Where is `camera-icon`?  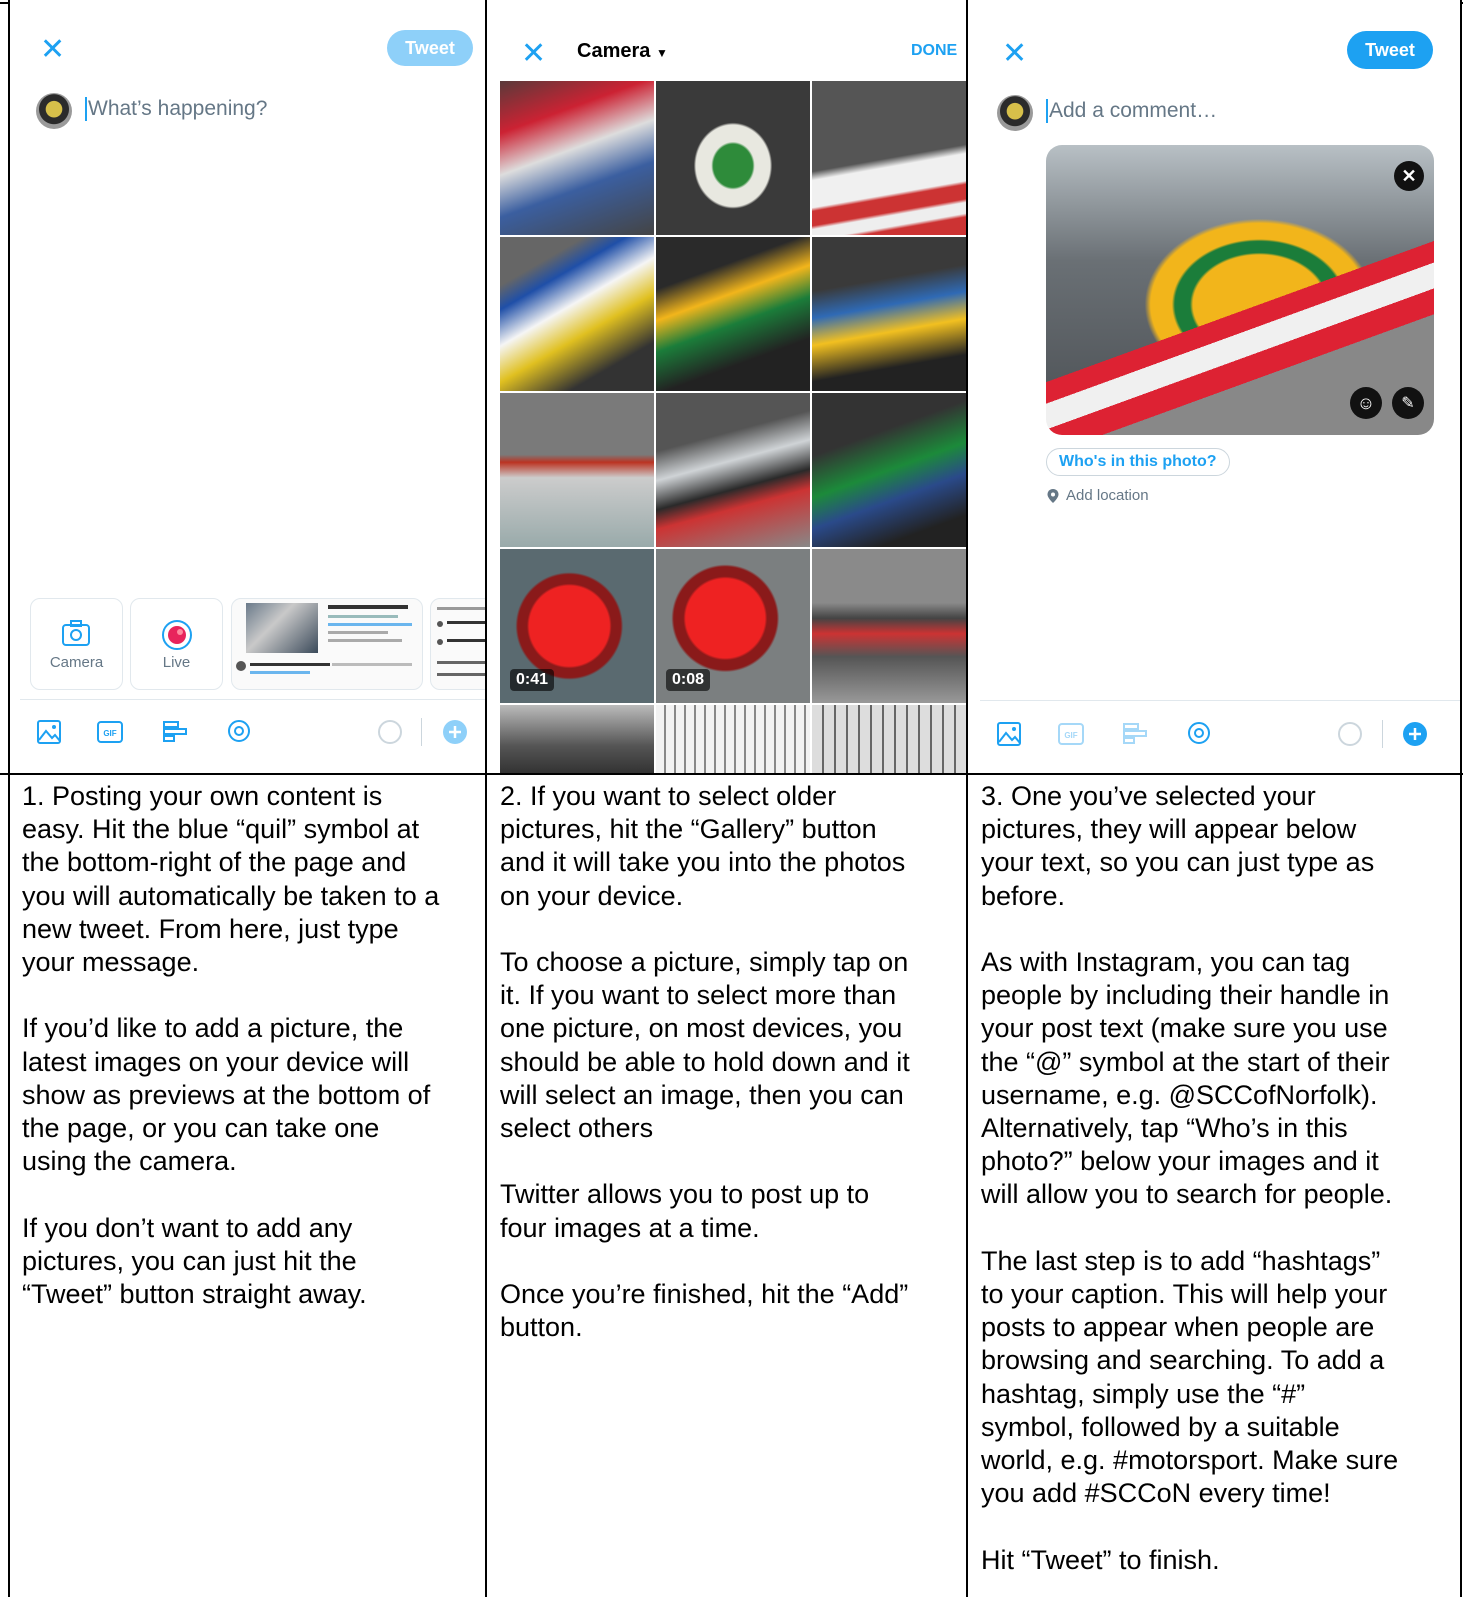
camera-icon is located at coordinates (76, 633).